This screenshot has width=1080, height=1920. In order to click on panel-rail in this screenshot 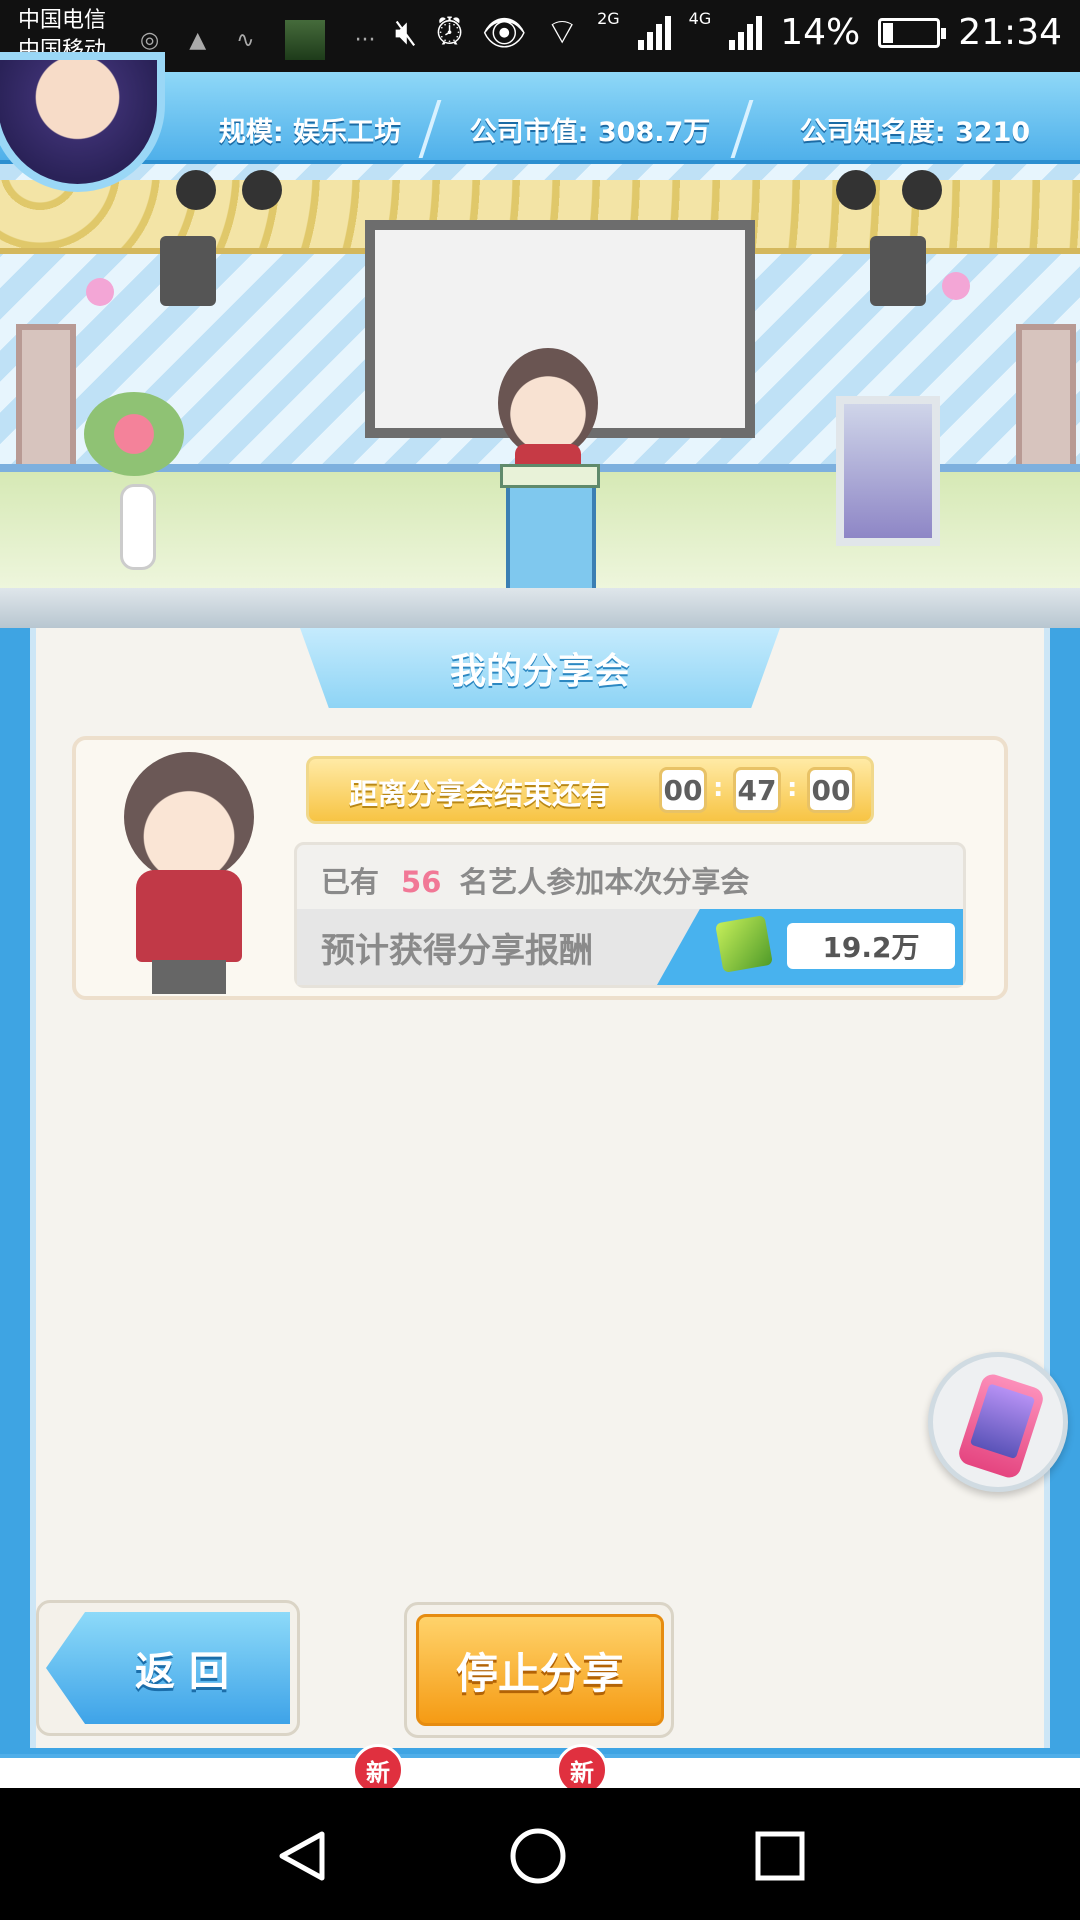, I will do `click(540, 608)`.